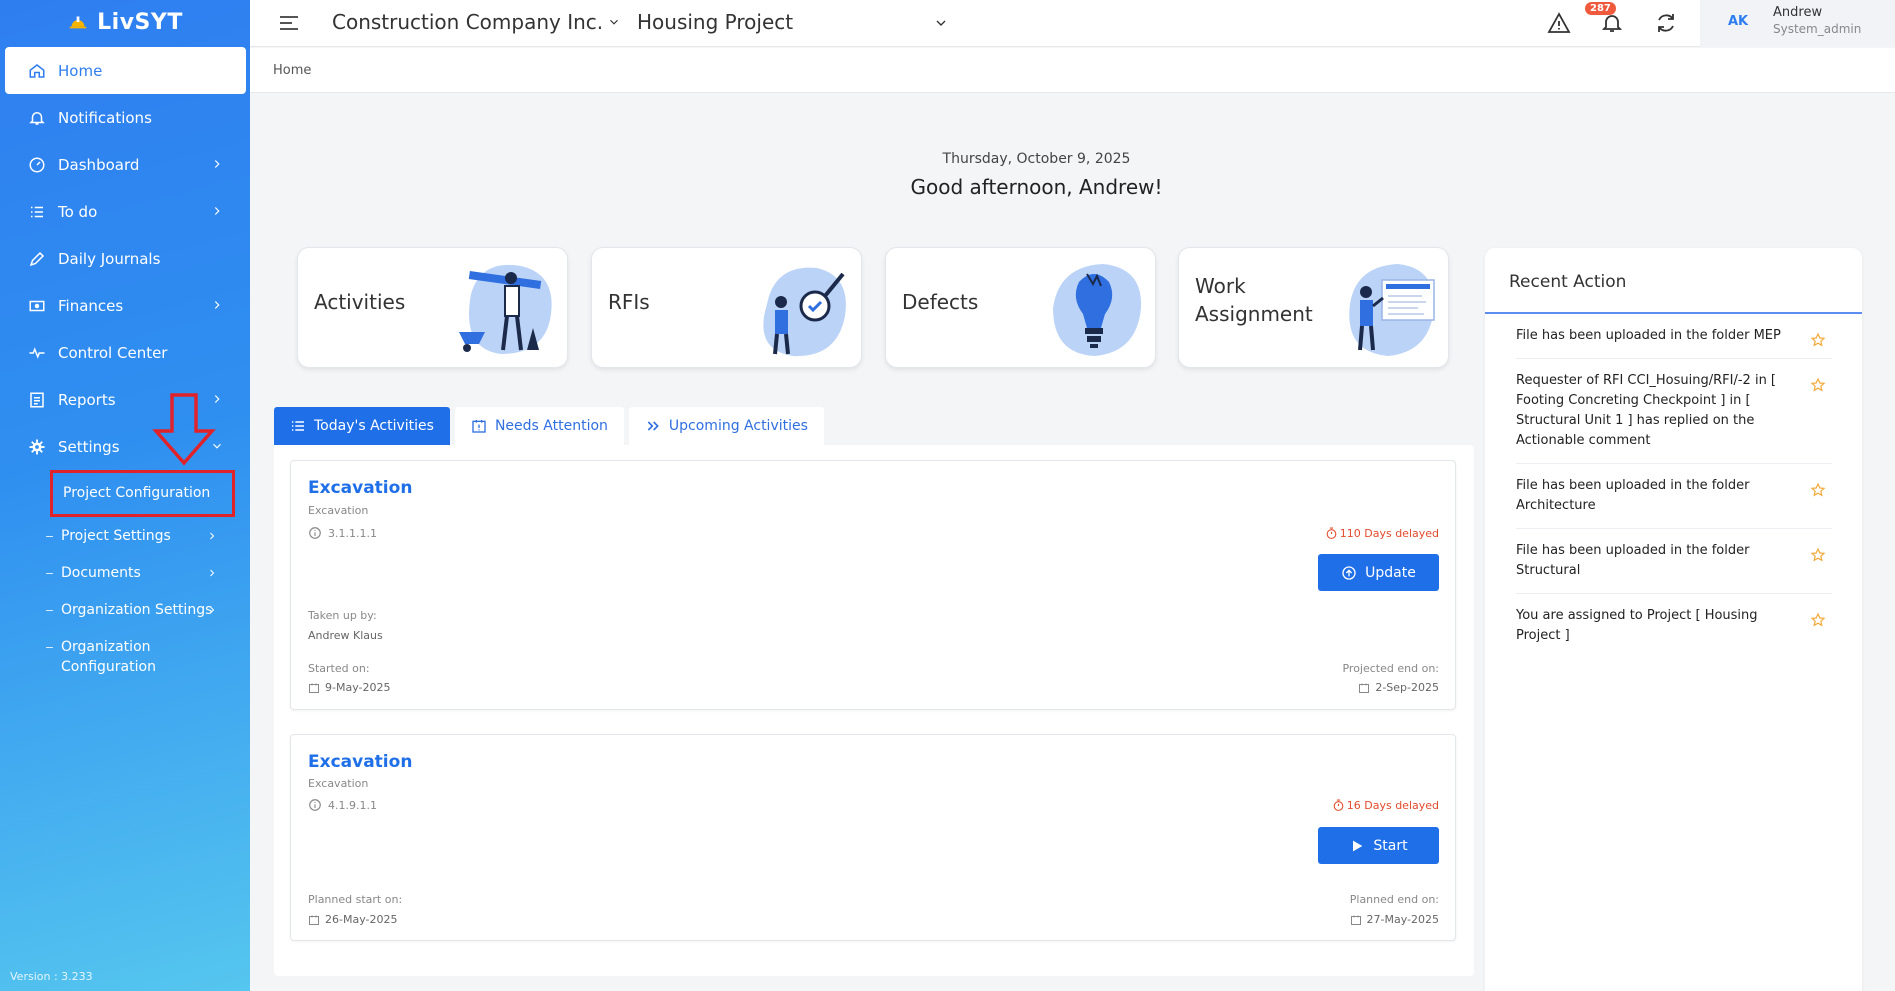 The width and height of the screenshot is (1895, 991). Describe the element at coordinates (468, 22) in the screenshot. I see `company-name: Construction Company Inc.` at that location.